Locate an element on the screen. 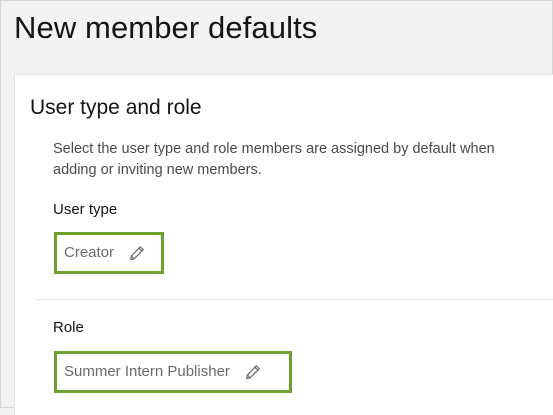 The width and height of the screenshot is (553, 415). role-label: Role is located at coordinates (68, 327).